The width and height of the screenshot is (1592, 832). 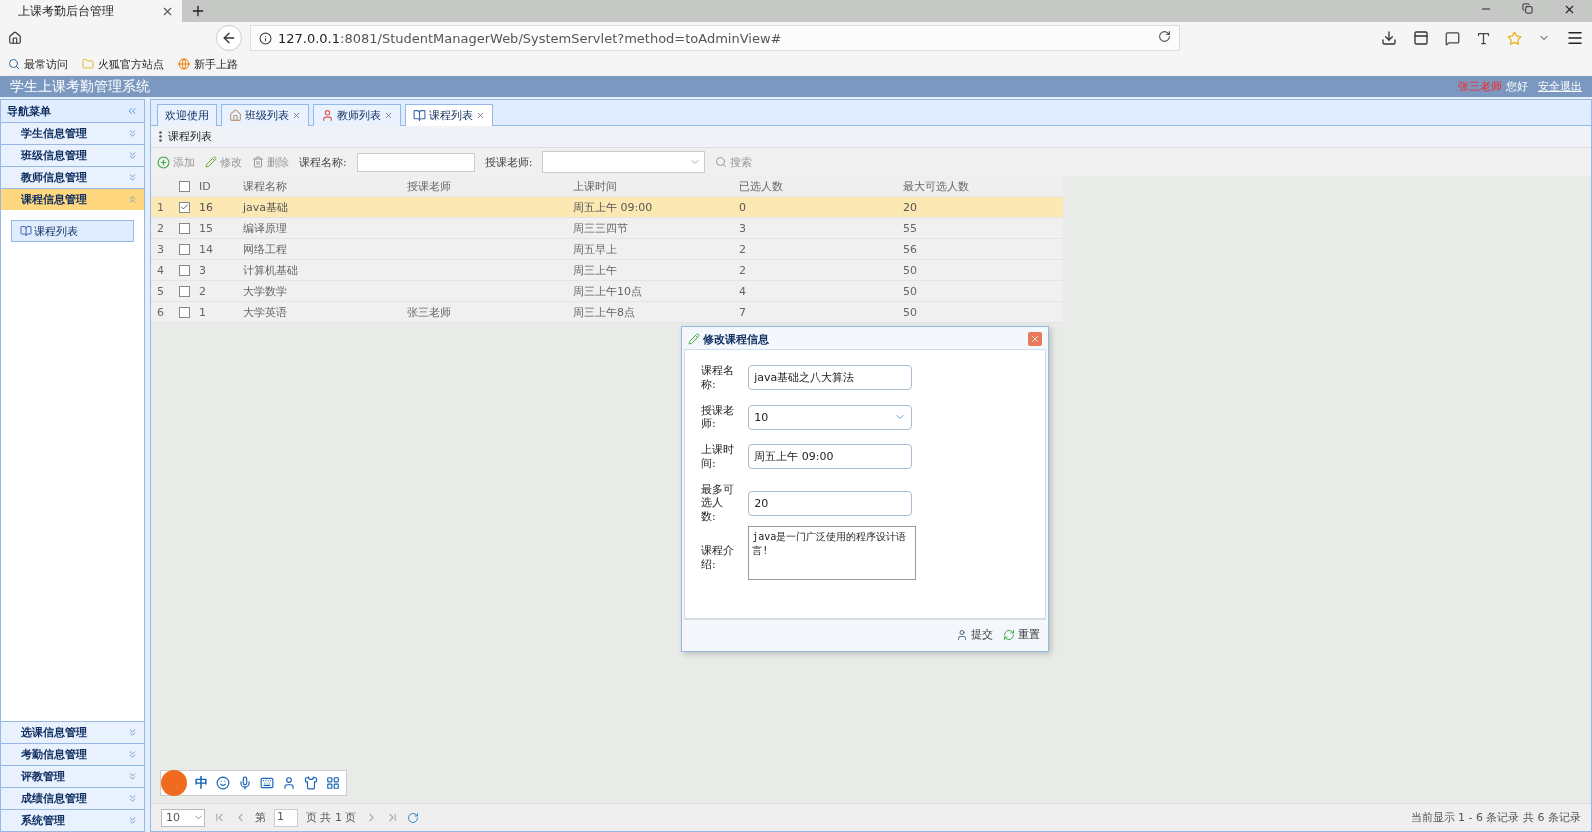 What do you see at coordinates (1021, 634) in the screenshot?
I see `dialog-button: 重置` at bounding box center [1021, 634].